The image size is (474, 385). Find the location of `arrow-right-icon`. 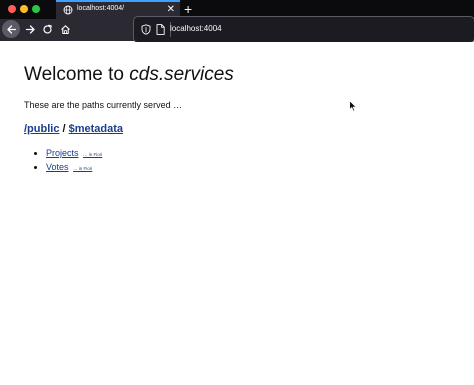

arrow-right-icon is located at coordinates (30, 29).